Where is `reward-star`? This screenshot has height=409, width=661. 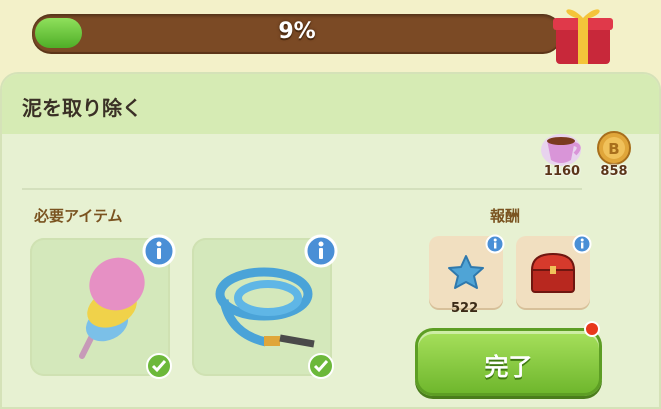
reward-star is located at coordinates (467, 271).